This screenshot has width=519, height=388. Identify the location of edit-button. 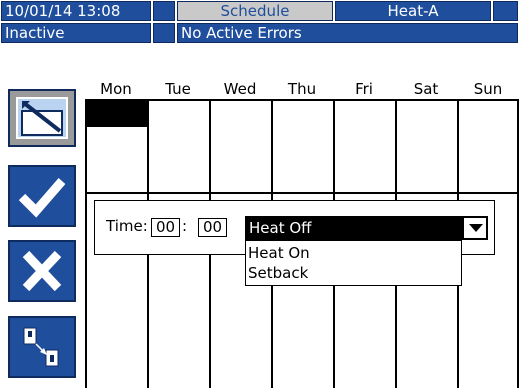
(42, 118).